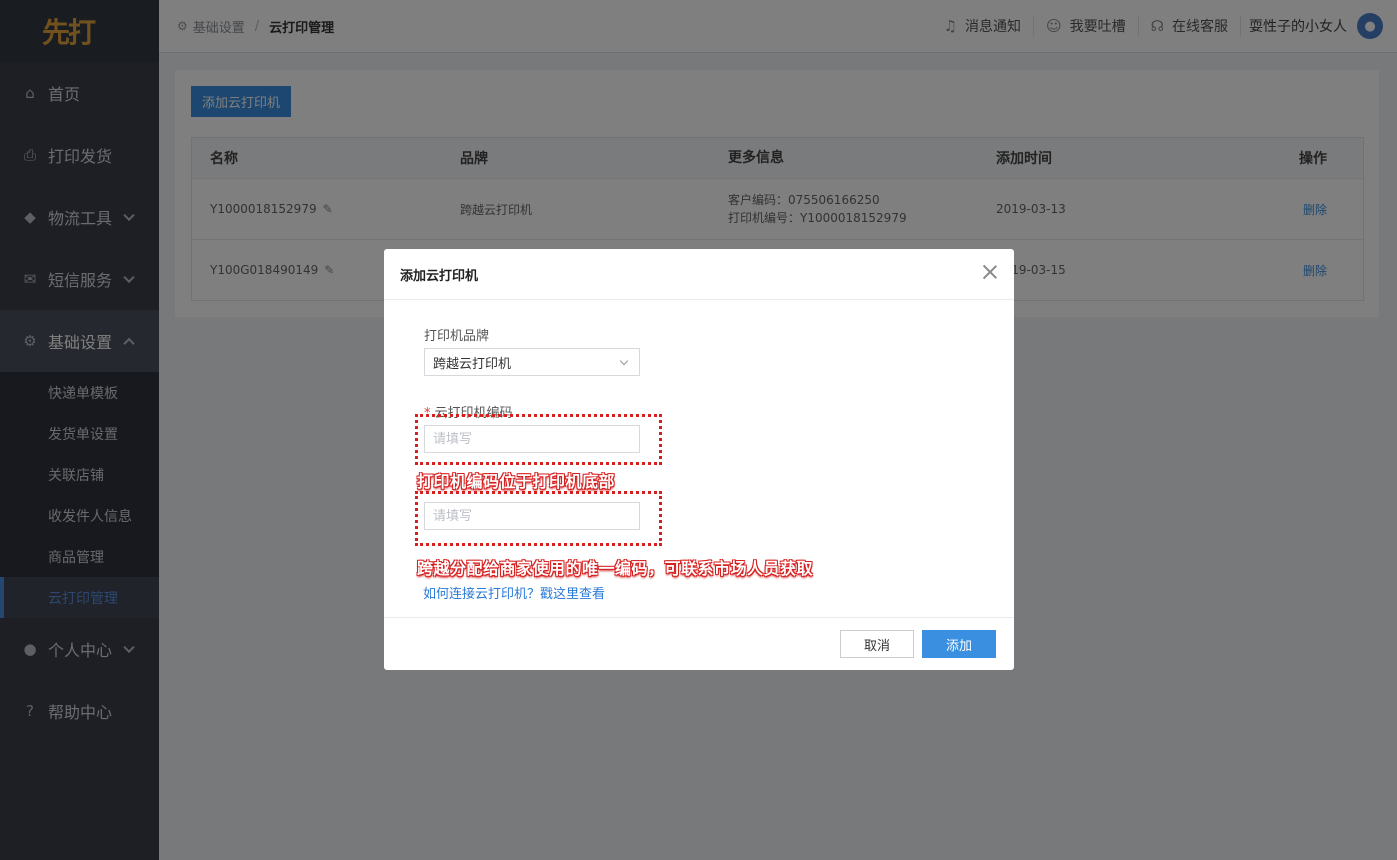  Describe the element at coordinates (699, 643) in the screenshot. I see `dialog-footer: 取消 添加` at that location.